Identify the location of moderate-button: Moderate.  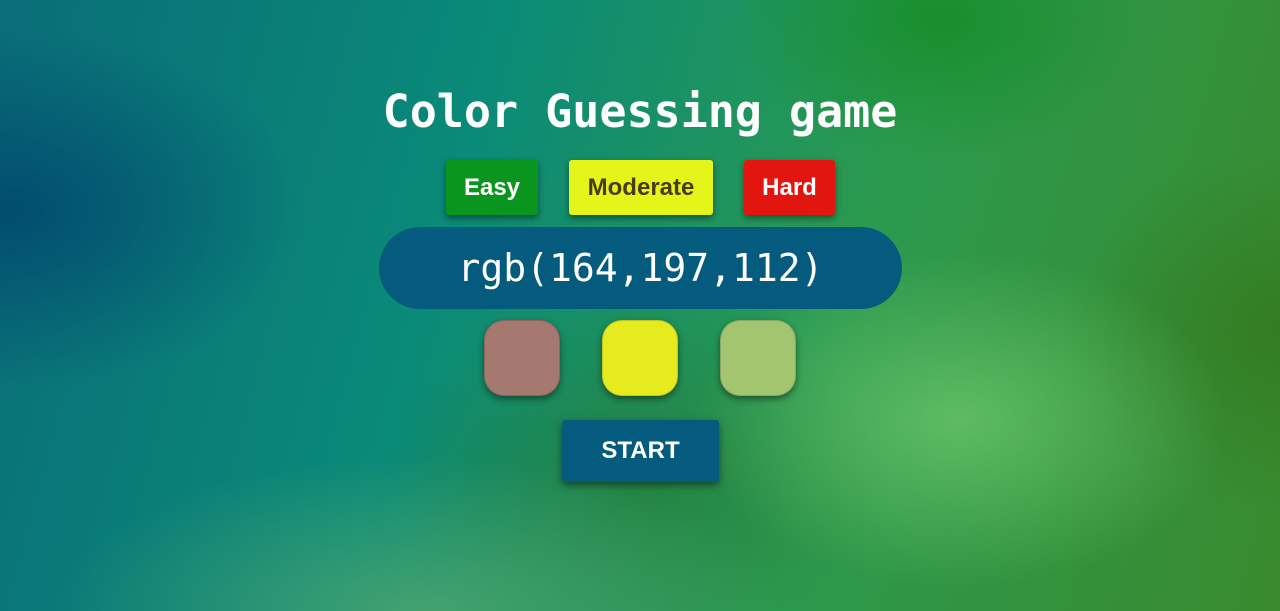
(641, 187).